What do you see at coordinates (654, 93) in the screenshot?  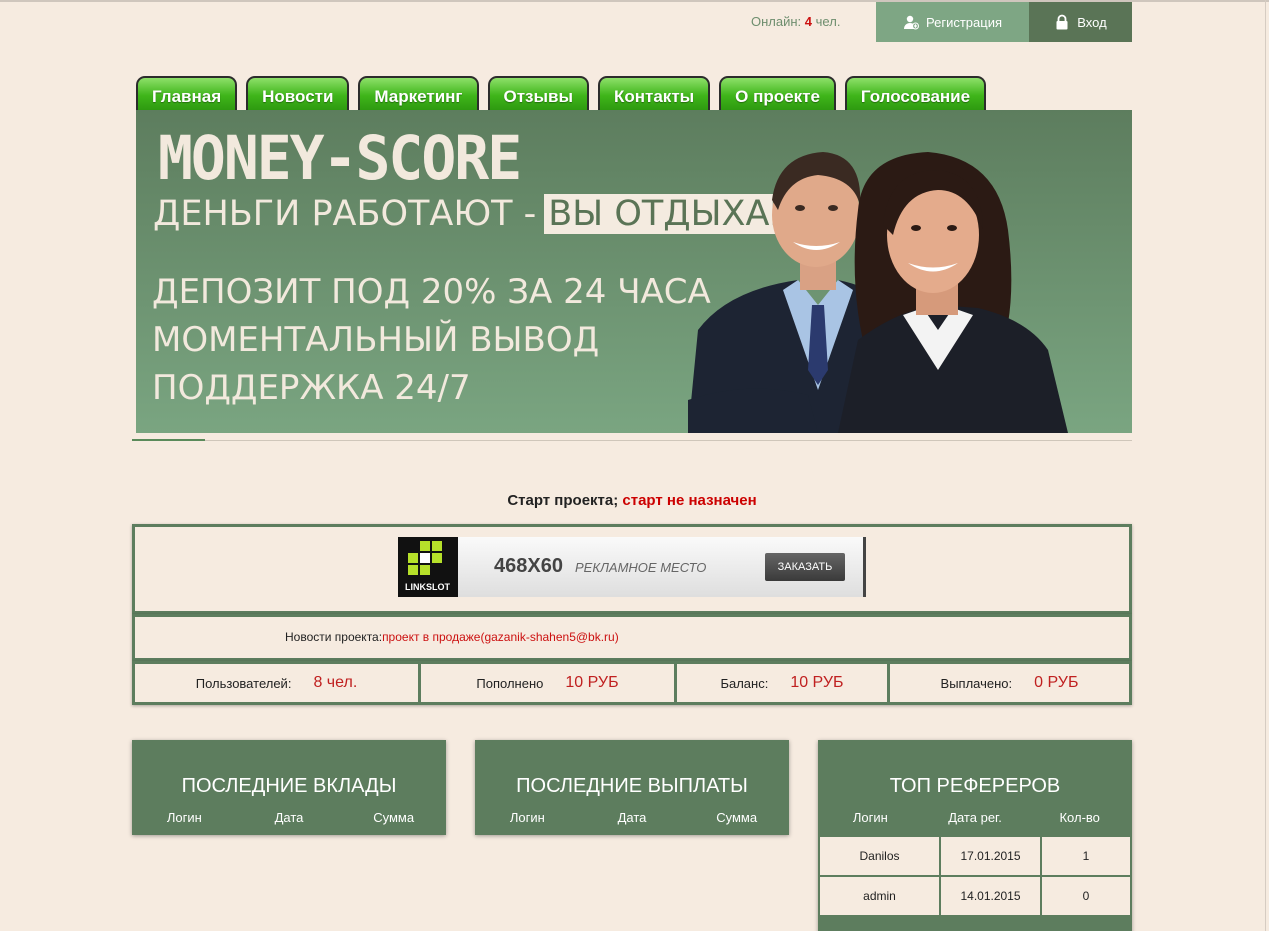 I see `nav-tab-contacts: Контакты` at bounding box center [654, 93].